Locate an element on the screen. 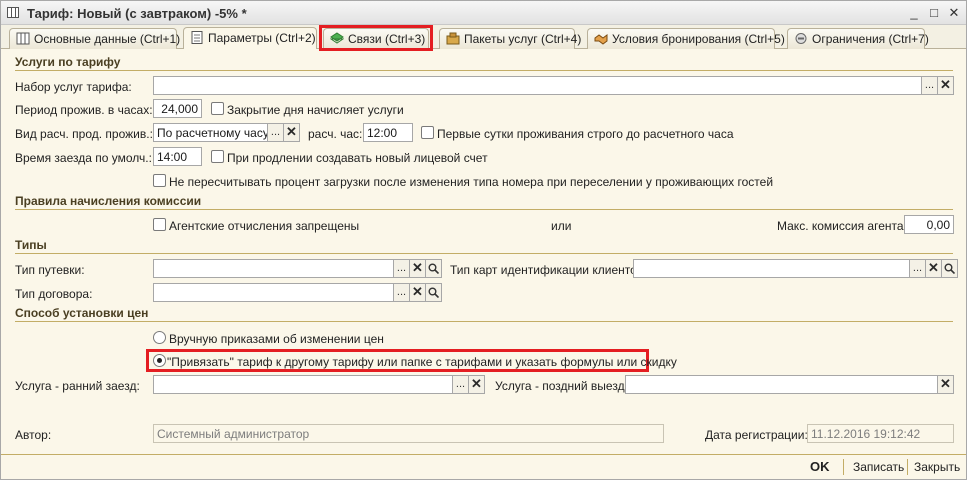 This screenshot has width=967, height=480. early-checkin-label: Услуга - ранний заезд: is located at coordinates (77, 386).